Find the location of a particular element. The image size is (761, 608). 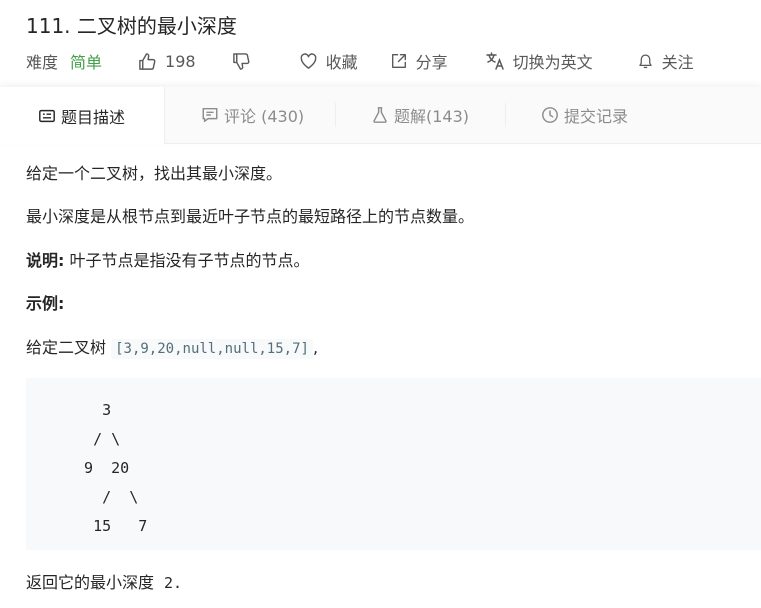

thumbs-down-icon is located at coordinates (241, 61).